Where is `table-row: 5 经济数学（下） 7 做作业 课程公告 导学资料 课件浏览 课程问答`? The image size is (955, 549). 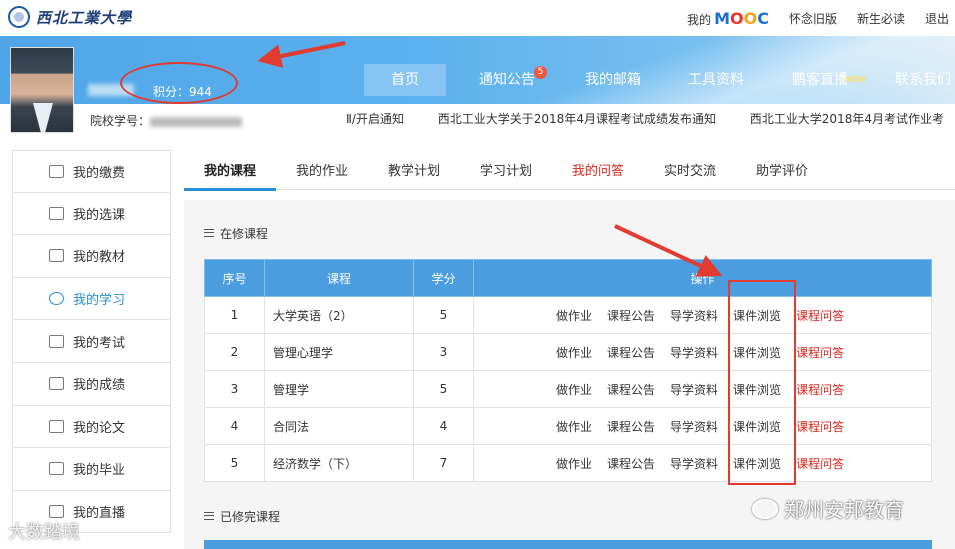 table-row: 5 经济数学（下） 7 做作业 课程公告 导学资料 课件浏览 课程问答 is located at coordinates (568, 463).